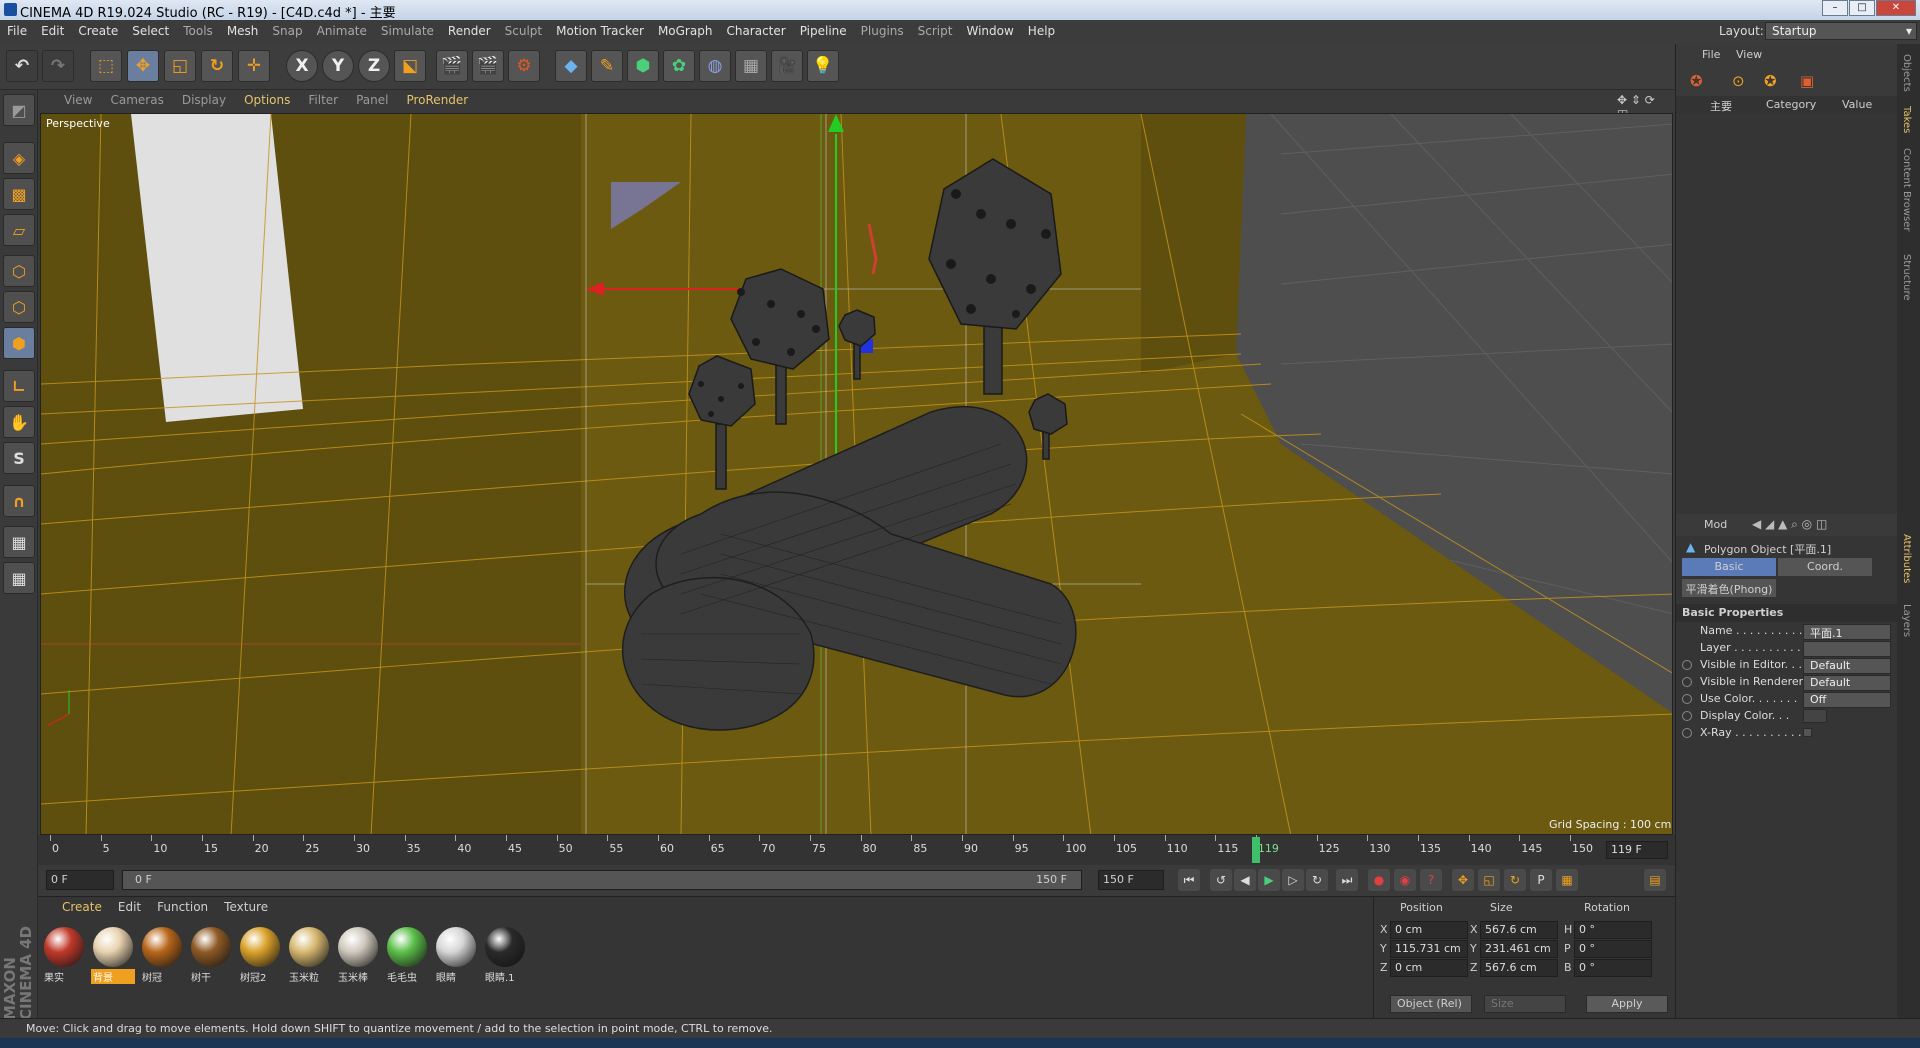 This screenshot has height=1048, width=1920. What do you see at coordinates (162, 956) in the screenshot?
I see `material-item: 树冠` at bounding box center [162, 956].